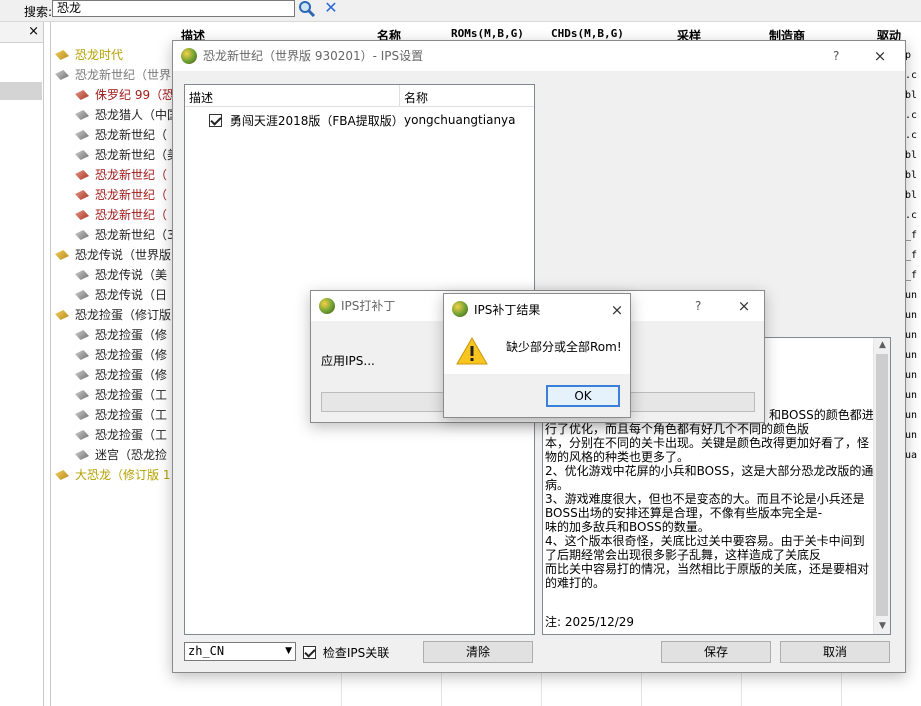 This screenshot has height=706, width=921. What do you see at coordinates (240, 651) in the screenshot?
I see `language-select: zh_CN ▼` at bounding box center [240, 651].